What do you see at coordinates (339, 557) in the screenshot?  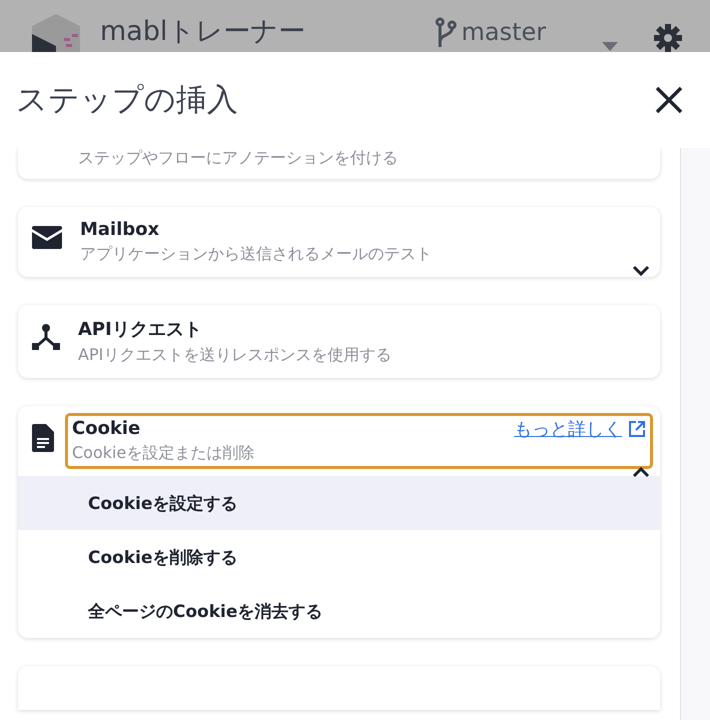 I see `step-option: Cookieを削除する` at bounding box center [339, 557].